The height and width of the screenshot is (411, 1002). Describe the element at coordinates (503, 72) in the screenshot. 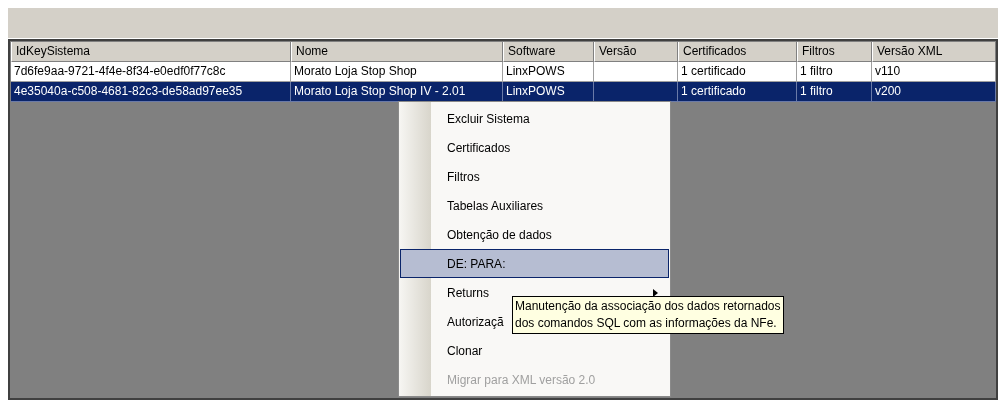

I see `table-row: 7d6fe9aa-9721-4f4e-8f34-e0edf0f77c8c Morato Loja Stop Shop LinxPOWS 1 certificado 1 filtro v110` at that location.